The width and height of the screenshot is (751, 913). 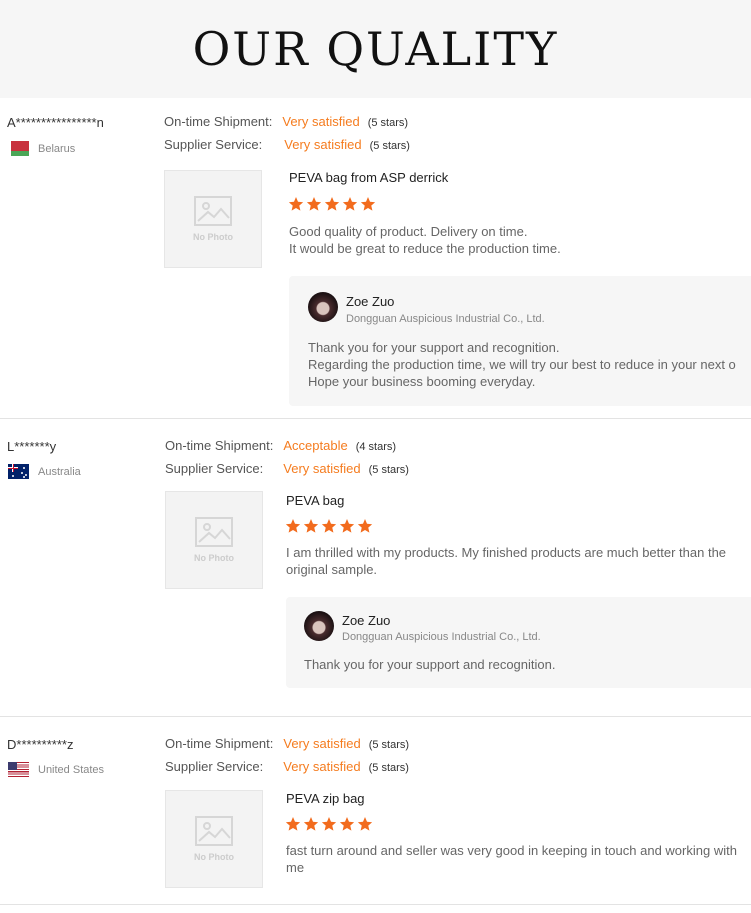 What do you see at coordinates (59, 471) in the screenshot?
I see `country-name: Australia` at bounding box center [59, 471].